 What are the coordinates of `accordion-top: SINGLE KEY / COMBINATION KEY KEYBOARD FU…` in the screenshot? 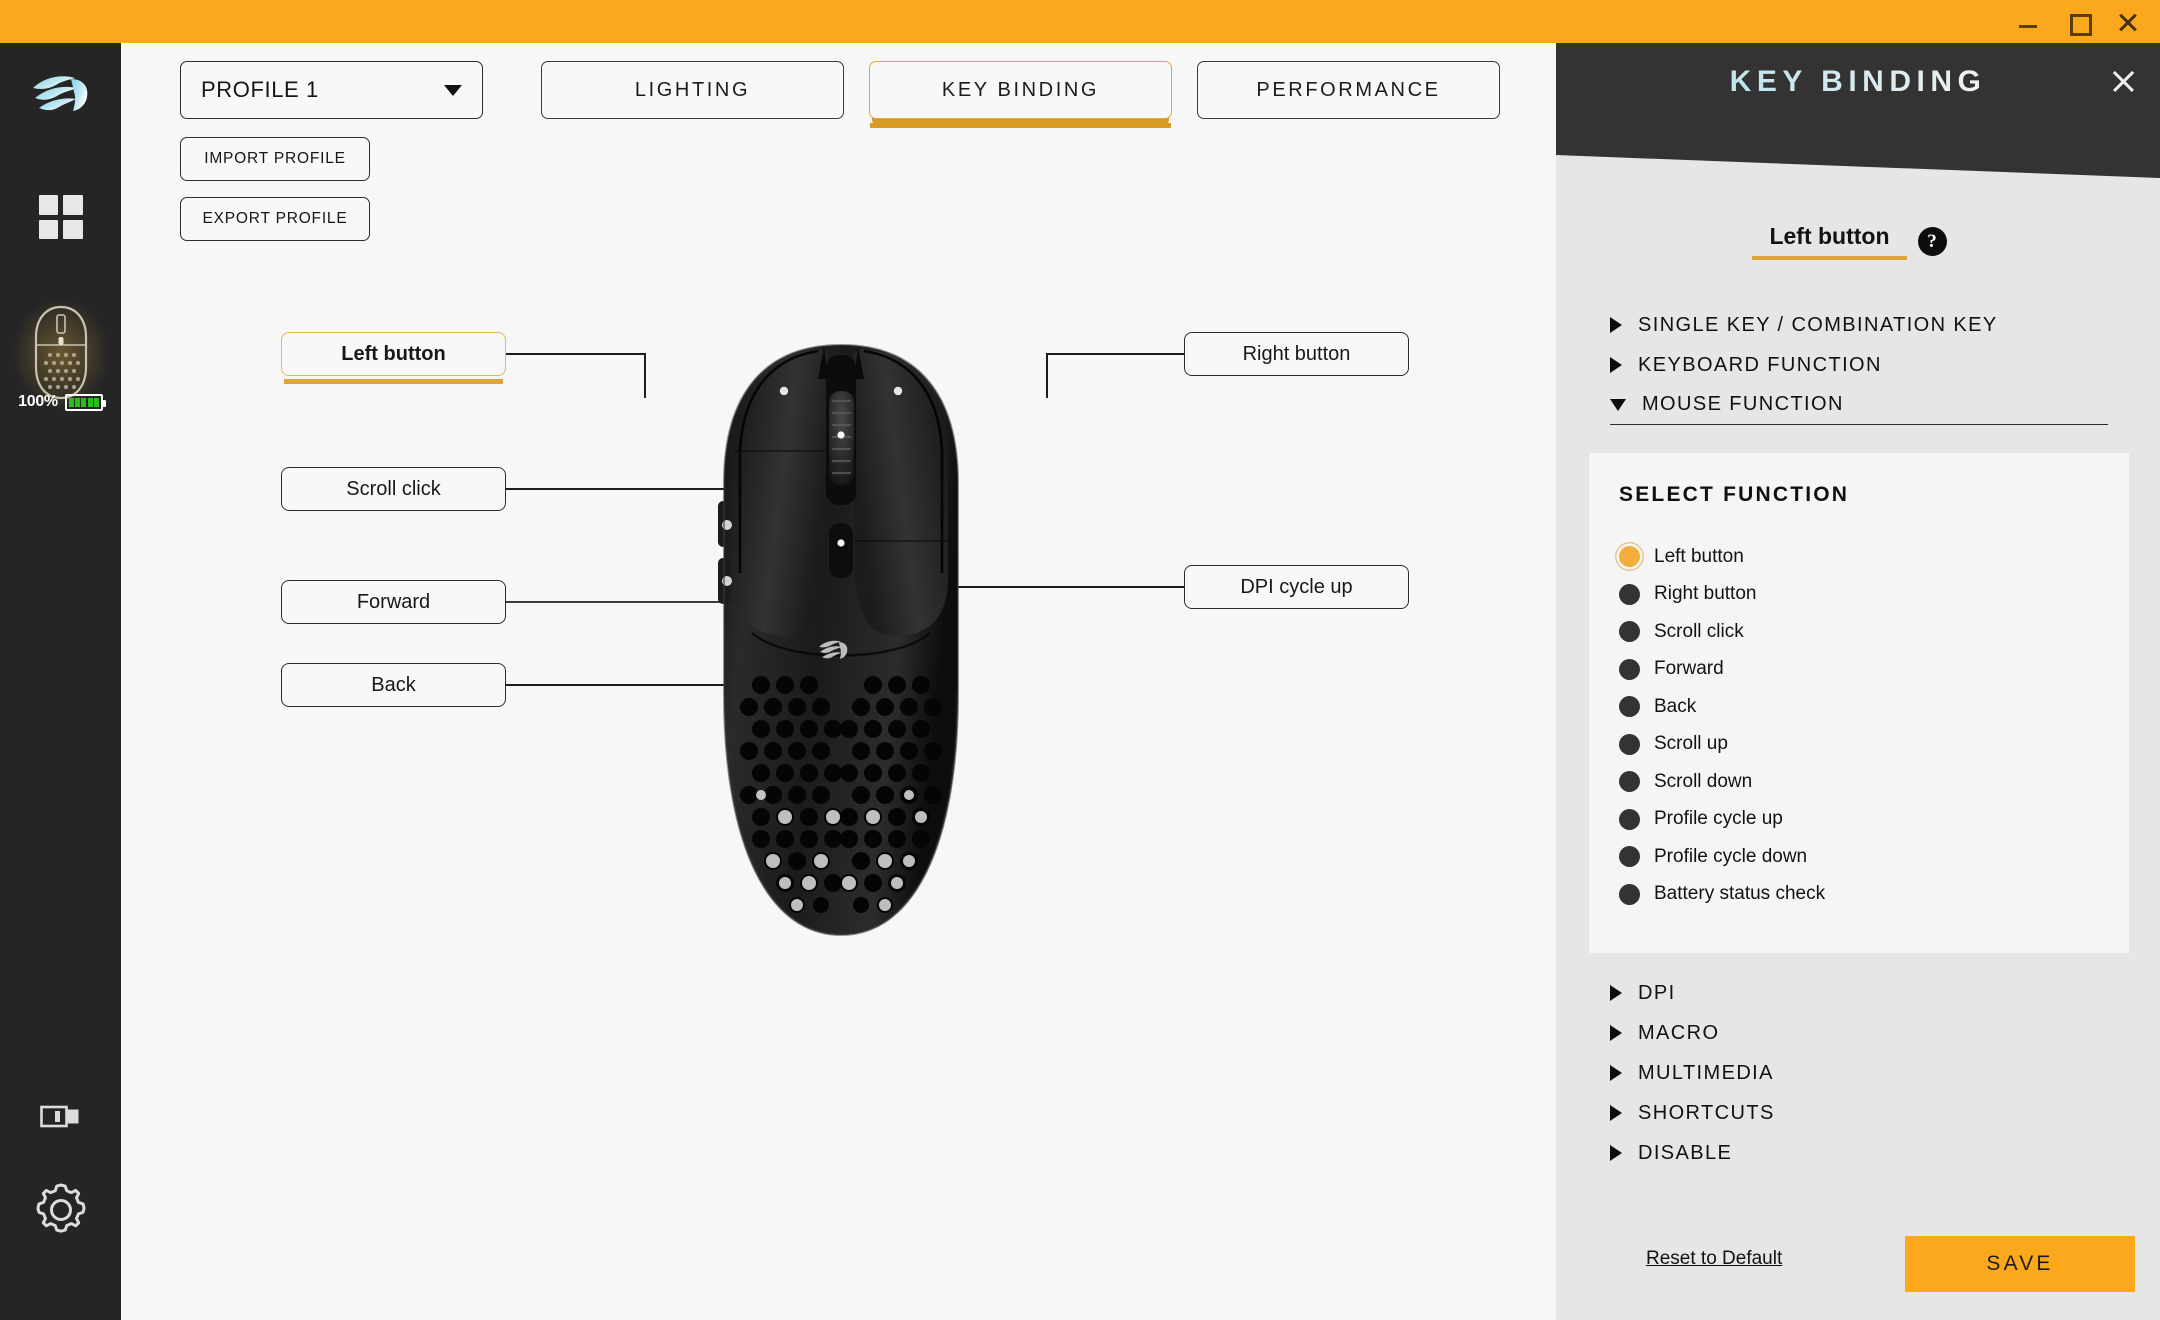 It's located at (1859, 365).